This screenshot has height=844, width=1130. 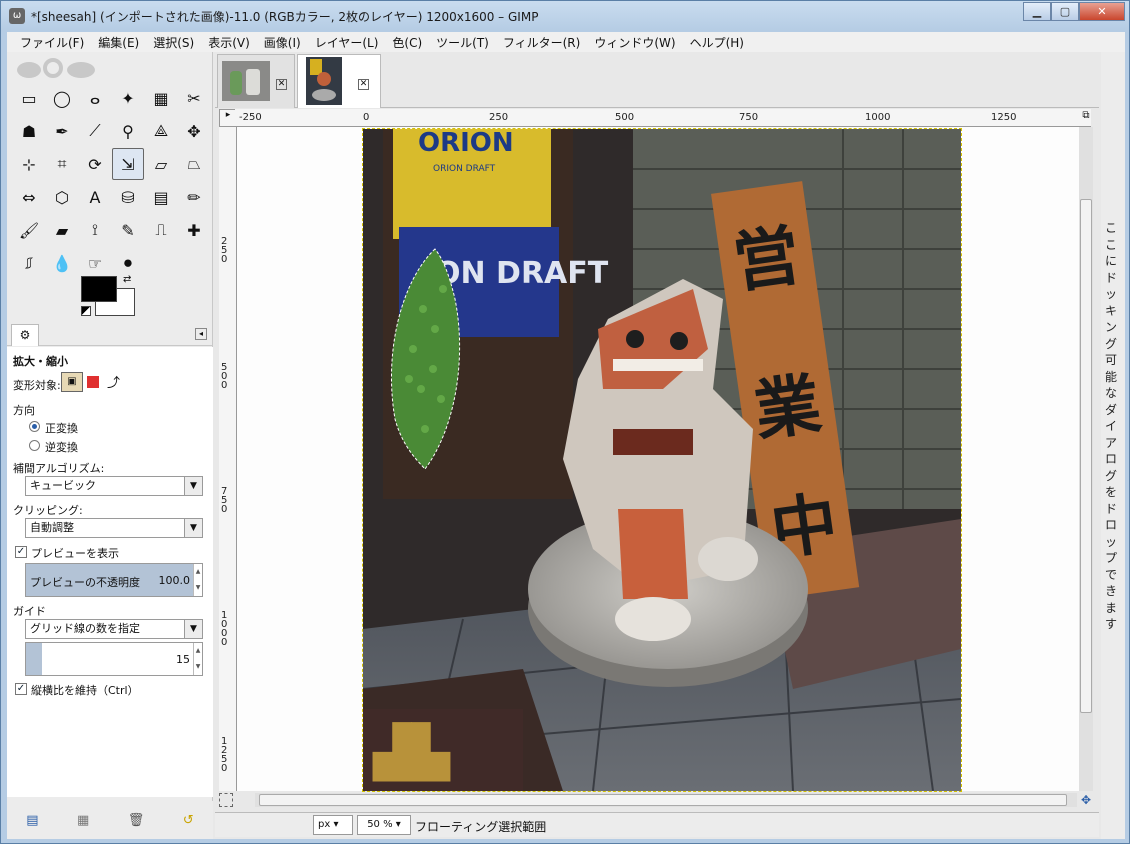 What do you see at coordinates (384, 825) in the screenshot?
I see `zoom-select: 50 % ▾` at bounding box center [384, 825].